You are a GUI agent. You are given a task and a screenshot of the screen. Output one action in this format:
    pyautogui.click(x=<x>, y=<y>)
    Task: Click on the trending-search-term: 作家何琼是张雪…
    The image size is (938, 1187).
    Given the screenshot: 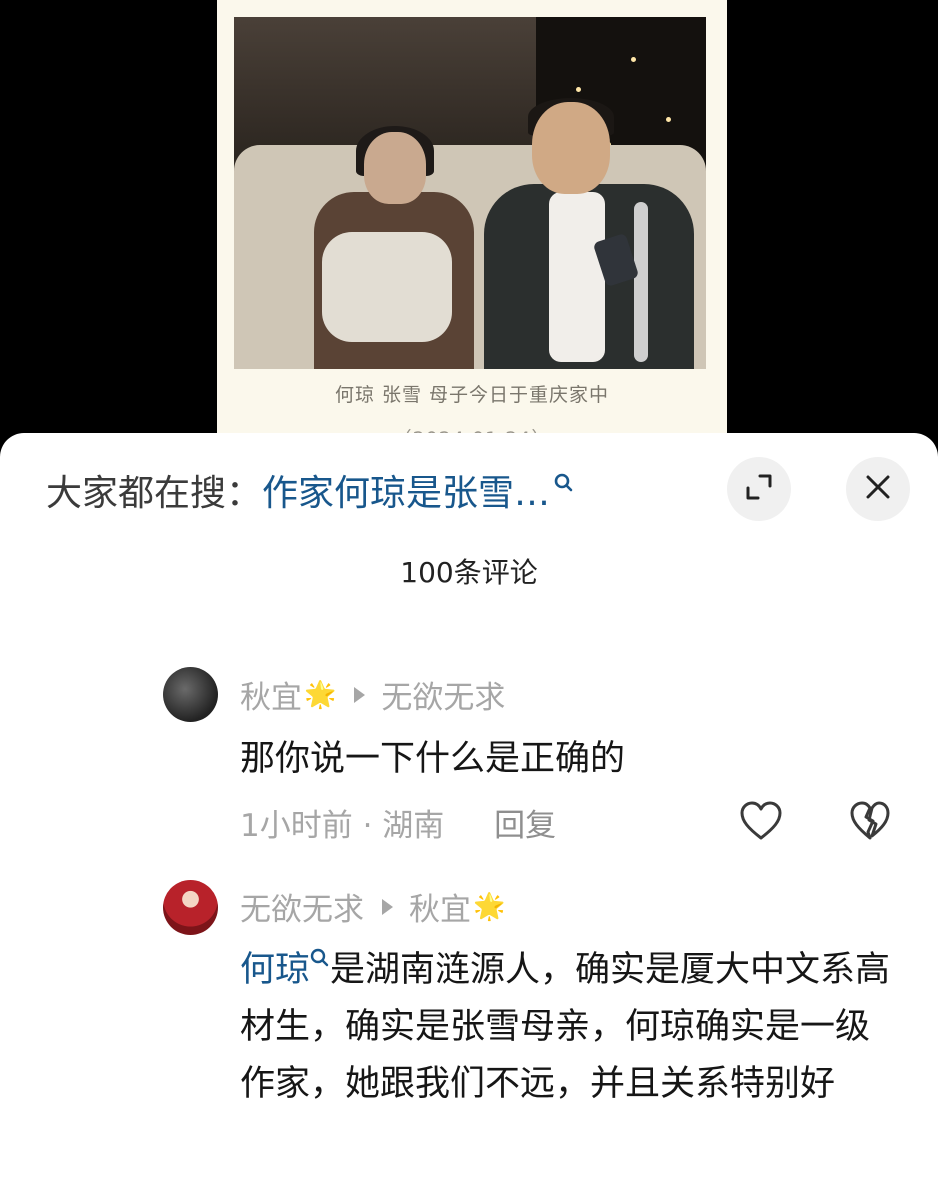 What is the action you would take?
    pyautogui.click(x=406, y=490)
    